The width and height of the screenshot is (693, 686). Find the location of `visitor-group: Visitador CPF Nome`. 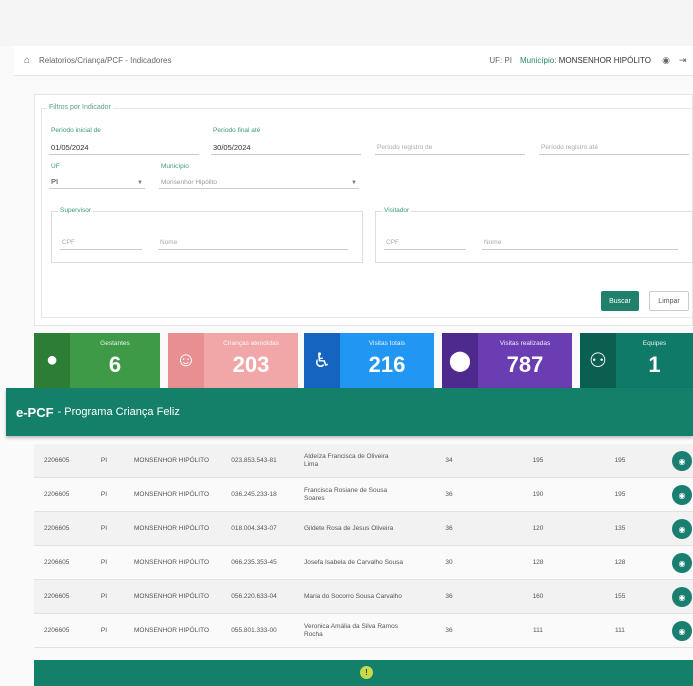

visitor-group: Visitador CPF Nome is located at coordinates (534, 235).